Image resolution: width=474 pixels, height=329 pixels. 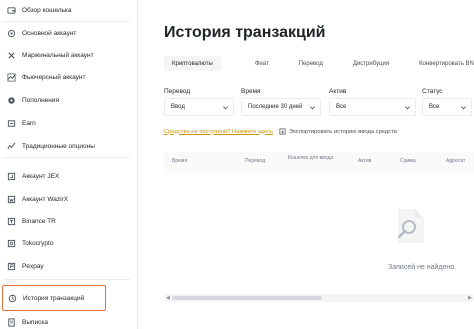 What do you see at coordinates (11, 243) in the screenshot?
I see `tokocrypto-icon` at bounding box center [11, 243].